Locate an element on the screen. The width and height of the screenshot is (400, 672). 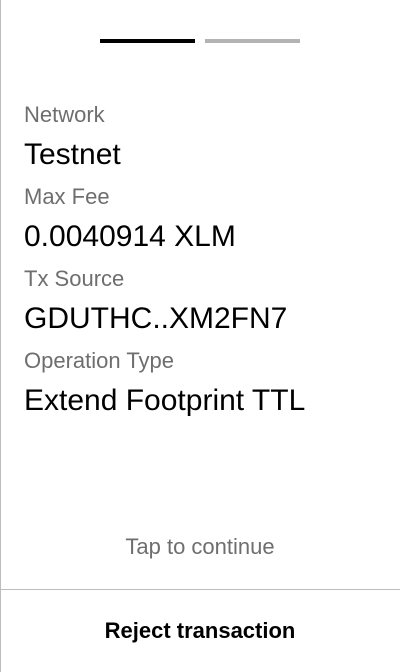
page-indicator-inactive-segment is located at coordinates (252, 41).